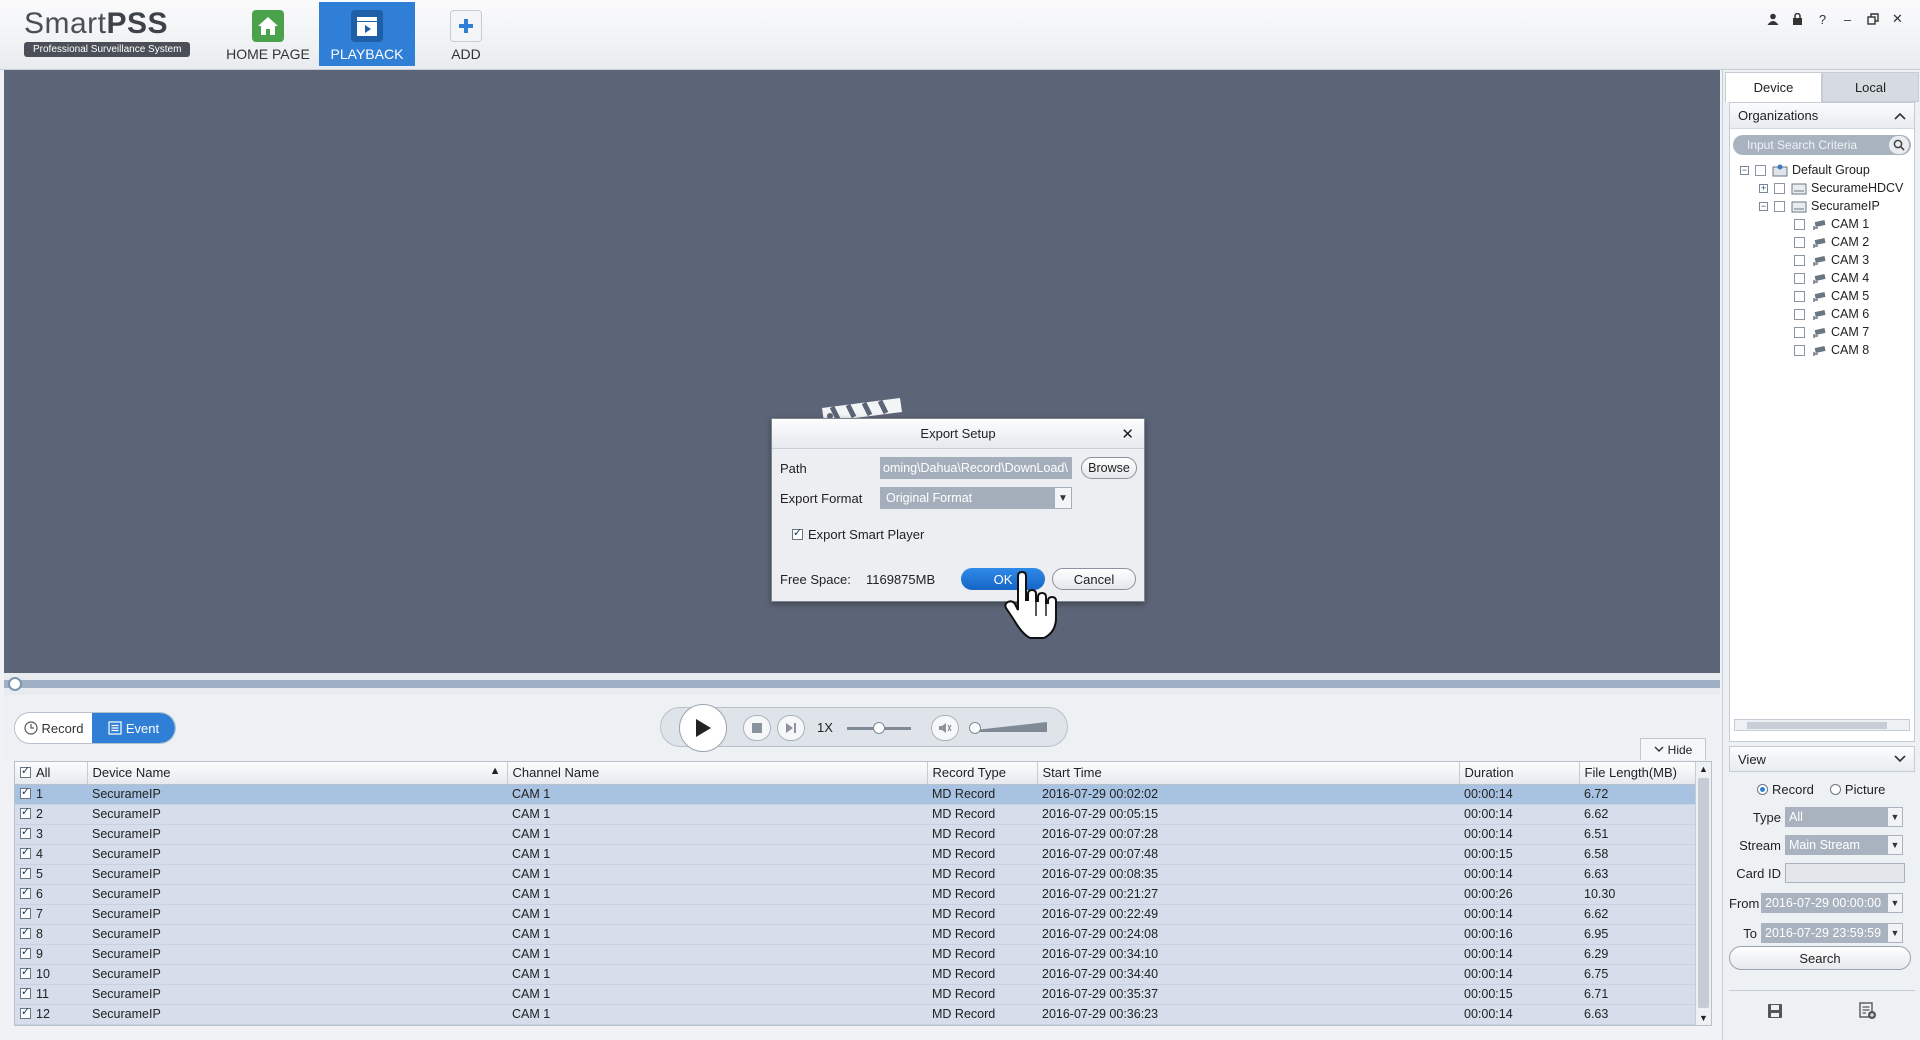 The width and height of the screenshot is (1920, 1040). Describe the element at coordinates (1831, 350) in the screenshot. I see `tree-node-cam-8: CAM 8` at that location.